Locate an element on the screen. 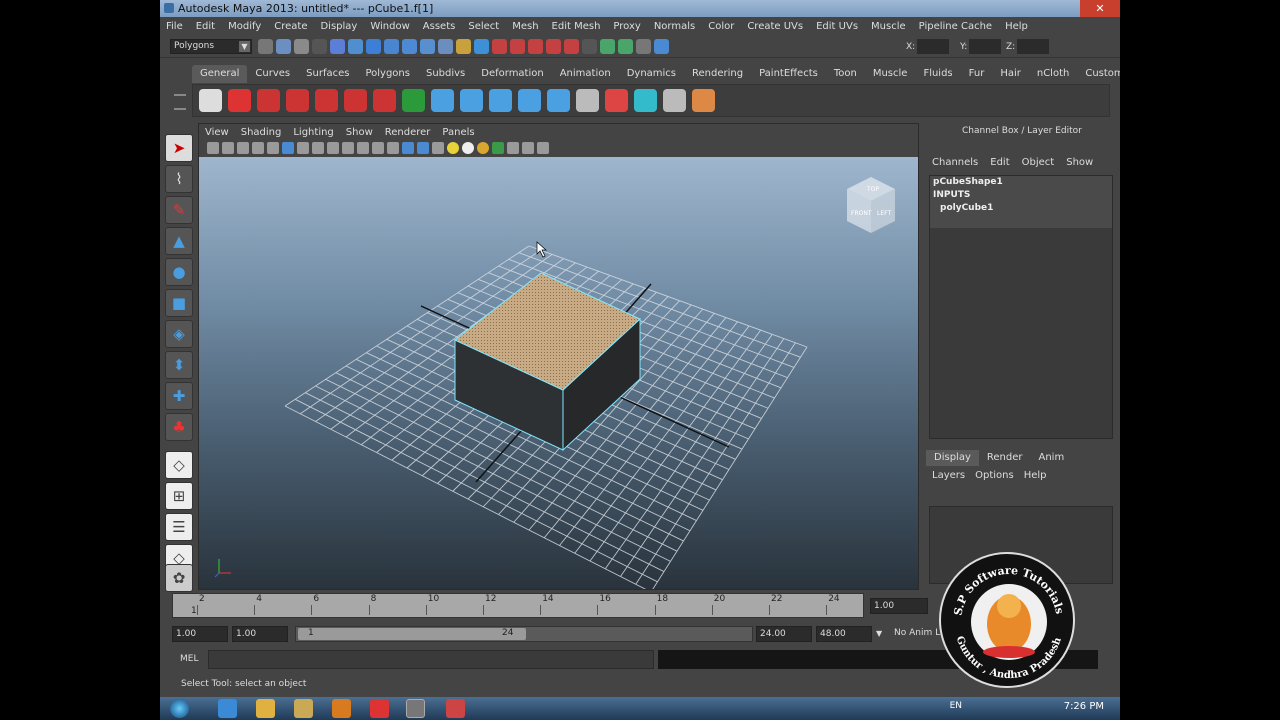  viewcube: TOP FRONT LEFT is located at coordinates (871, 205).